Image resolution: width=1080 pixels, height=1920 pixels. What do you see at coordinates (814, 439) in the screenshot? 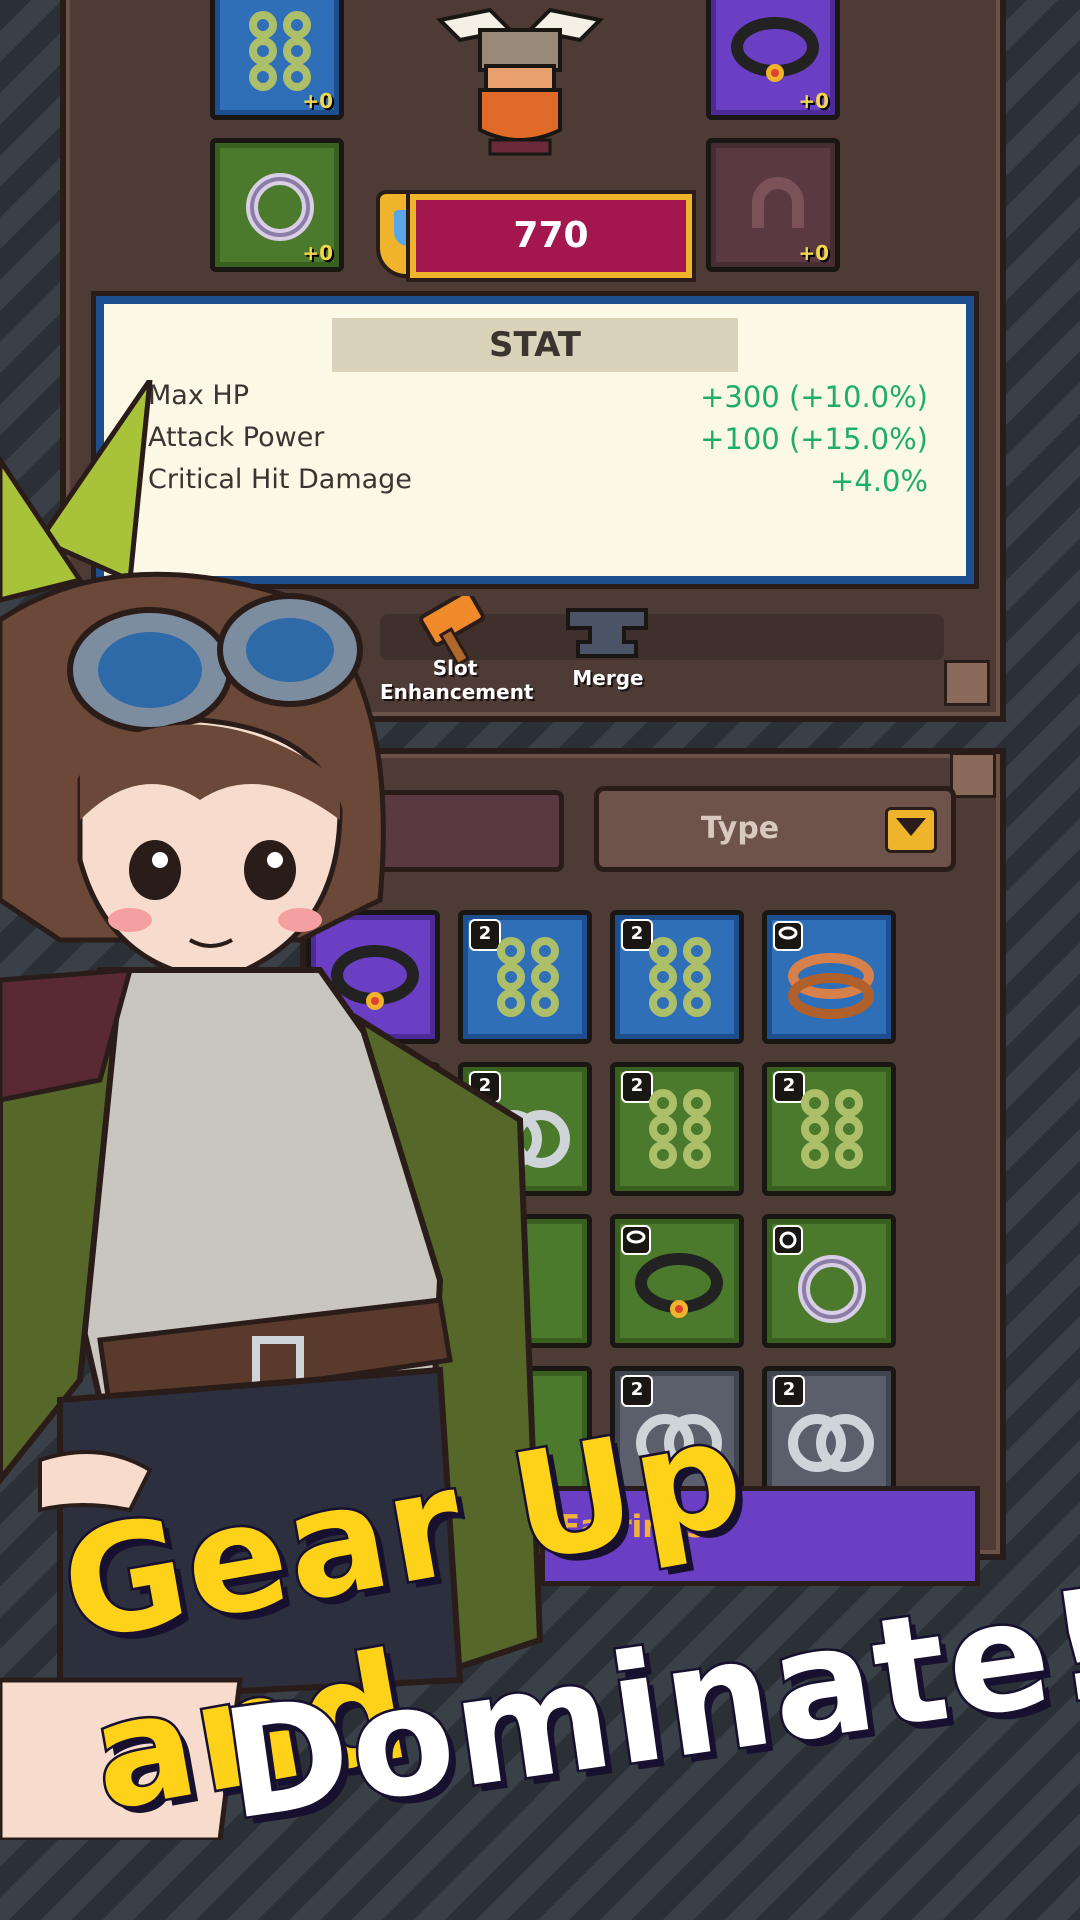
I see `stat-value: +100 (+15.0%)` at bounding box center [814, 439].